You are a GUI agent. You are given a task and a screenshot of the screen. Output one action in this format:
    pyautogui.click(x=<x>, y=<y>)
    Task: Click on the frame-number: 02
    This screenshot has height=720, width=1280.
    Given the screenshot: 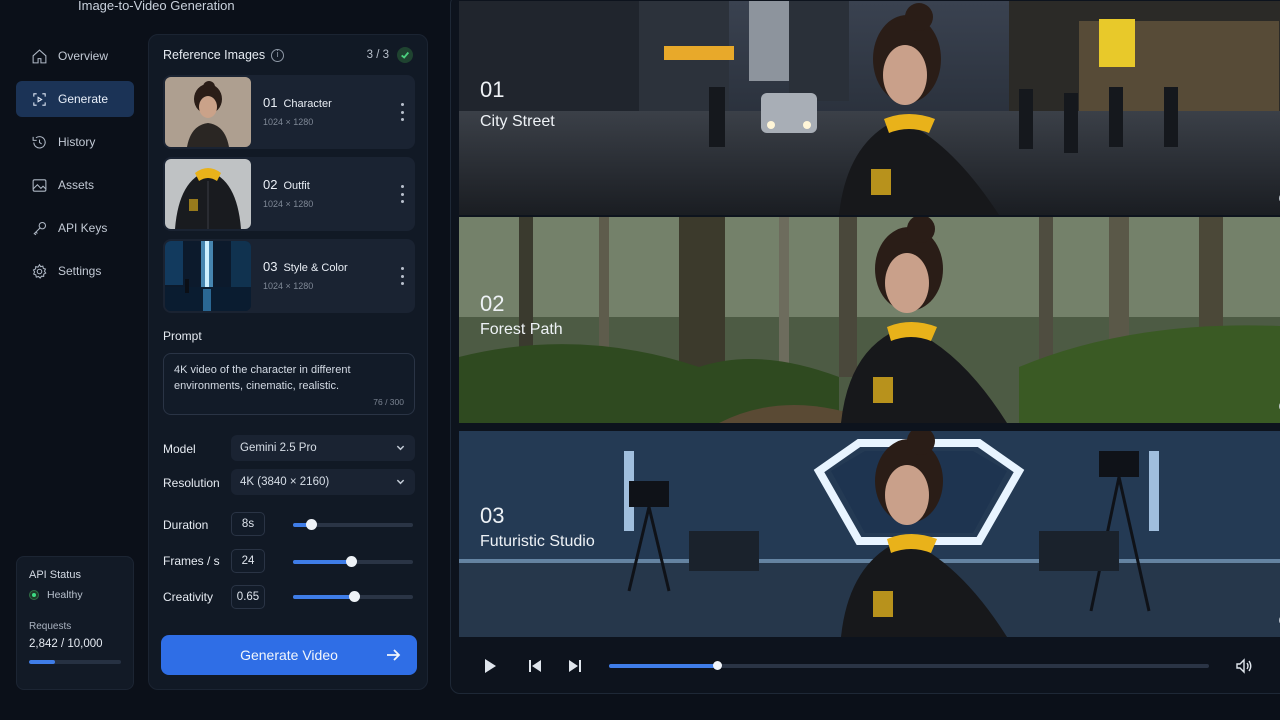 What is the action you would take?
    pyautogui.click(x=492, y=303)
    